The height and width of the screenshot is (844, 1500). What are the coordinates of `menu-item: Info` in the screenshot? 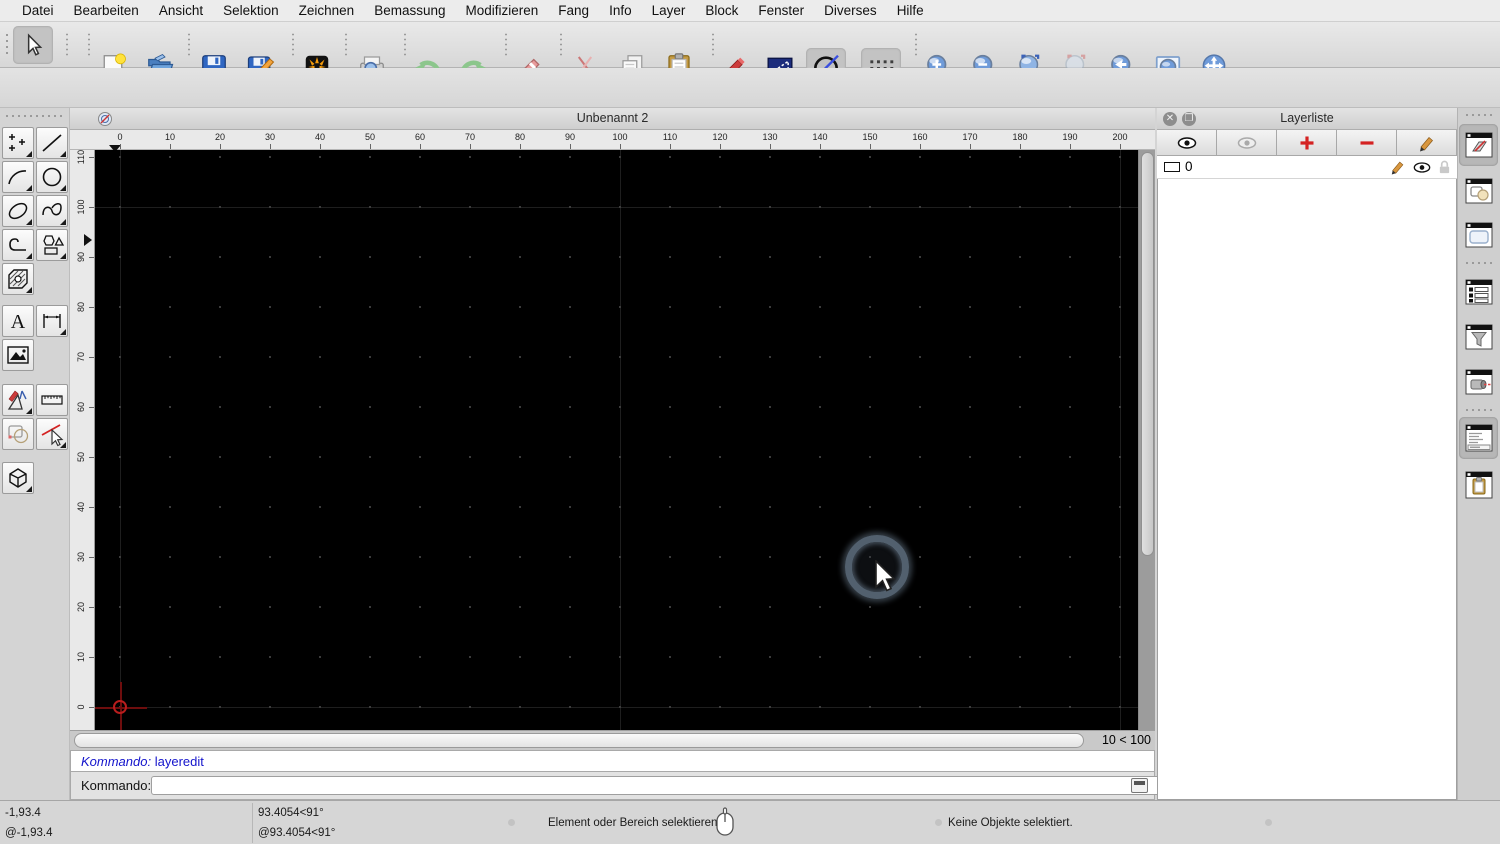 It's located at (620, 10).